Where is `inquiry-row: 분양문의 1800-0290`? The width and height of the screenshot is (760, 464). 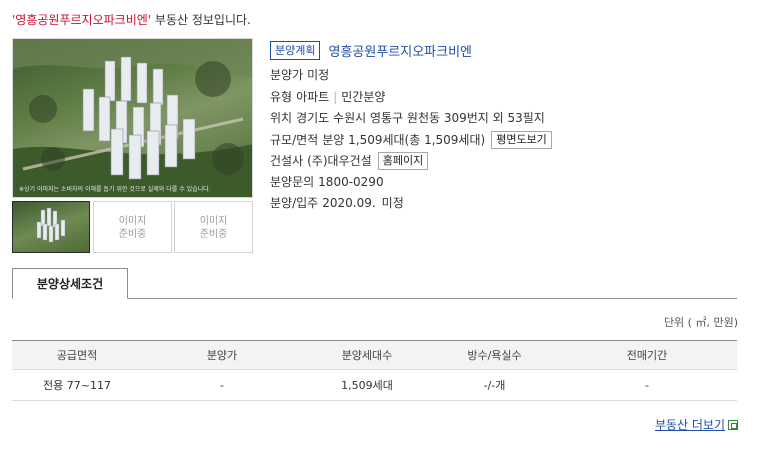 inquiry-row: 분양문의 1800-0290 is located at coordinates (327, 182).